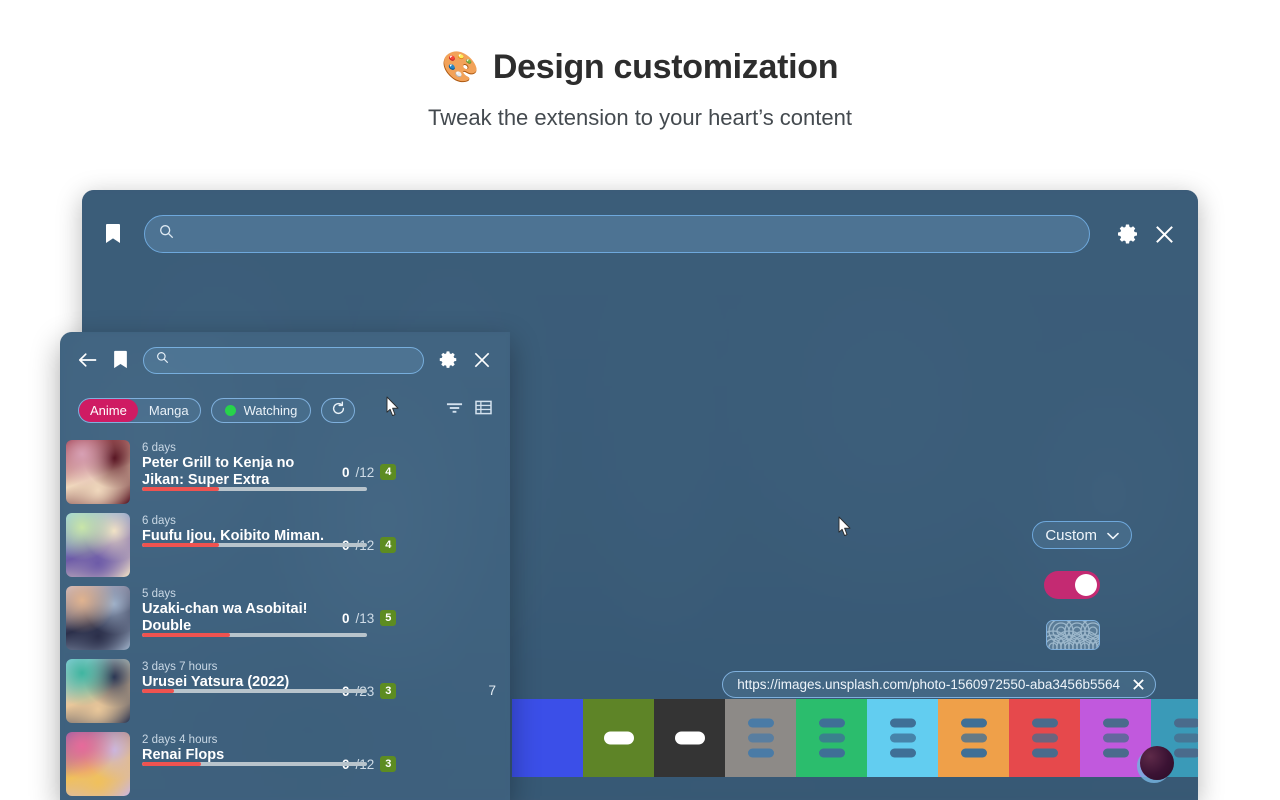 Image resolution: width=1280 pixels, height=800 pixels. Describe the element at coordinates (396, 752) in the screenshot. I see `anime-episode-progress: 0/123` at that location.